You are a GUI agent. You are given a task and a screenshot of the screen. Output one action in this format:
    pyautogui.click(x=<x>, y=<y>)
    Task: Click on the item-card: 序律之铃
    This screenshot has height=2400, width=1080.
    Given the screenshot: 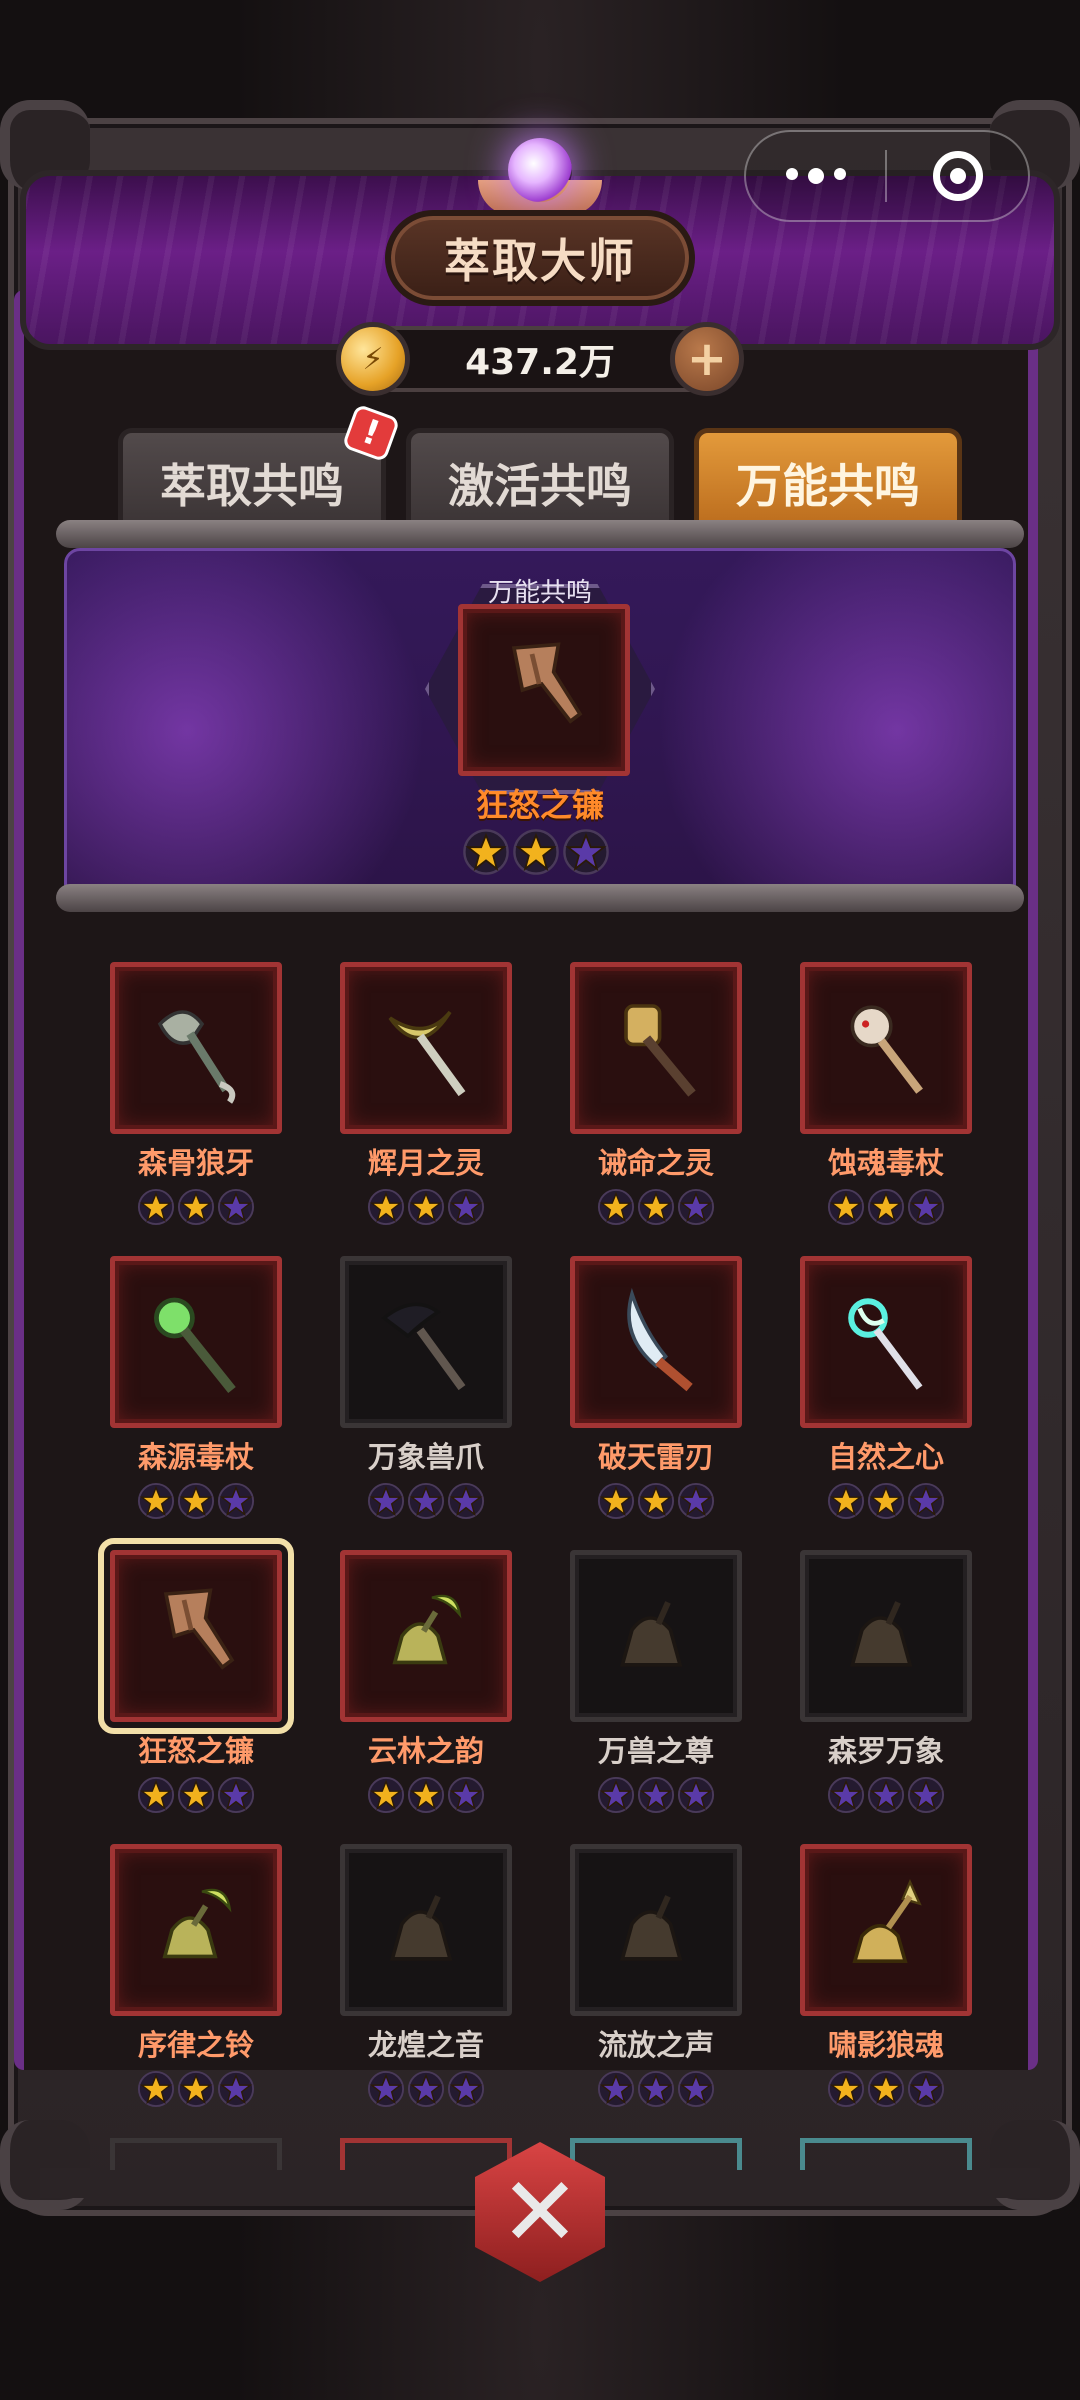 What is the action you would take?
    pyautogui.click(x=196, y=1976)
    